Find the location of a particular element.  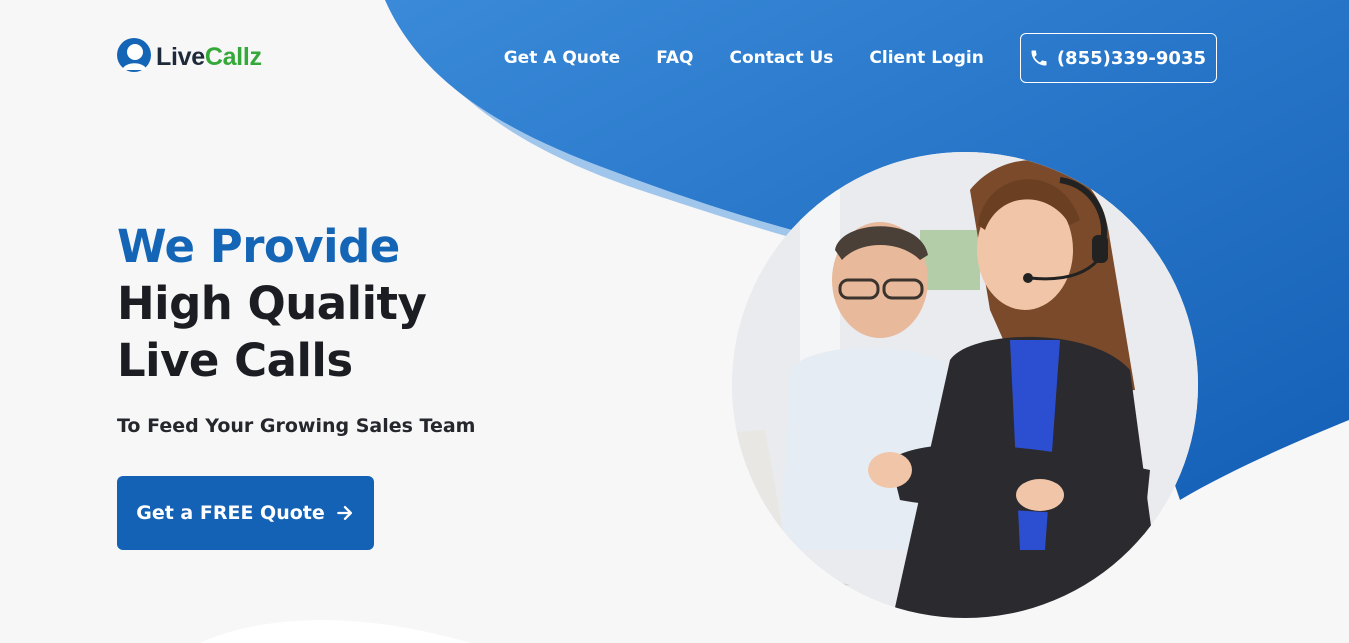

logo: LiveCallz is located at coordinates (189, 57).